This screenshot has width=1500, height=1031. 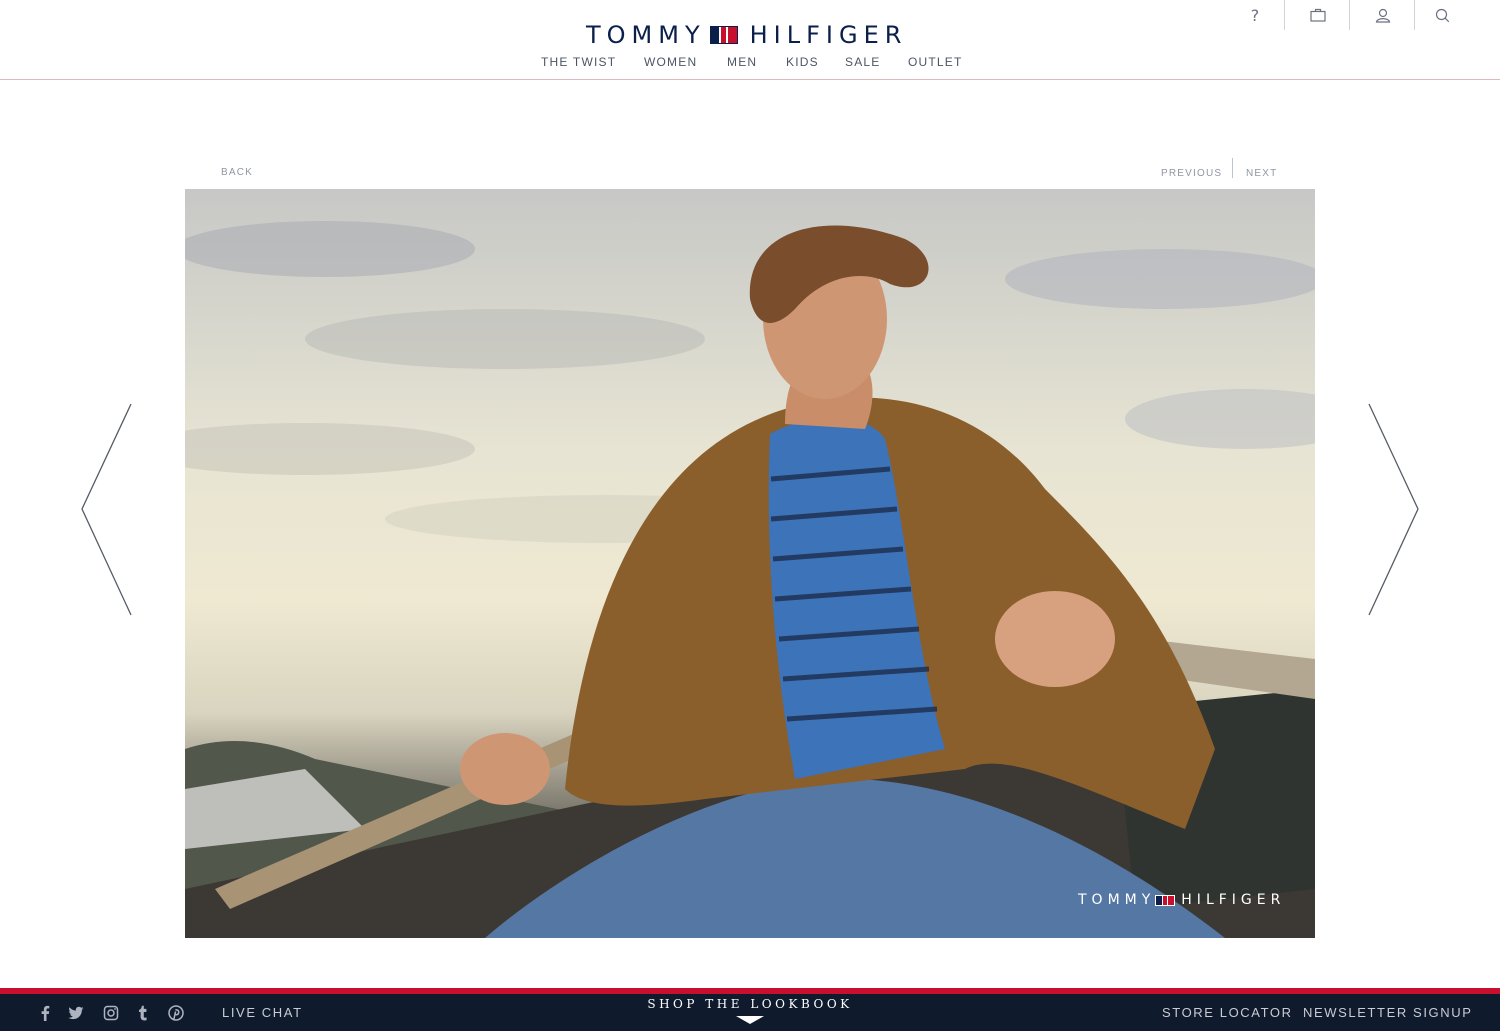 What do you see at coordinates (176, 1013) in the screenshot?
I see `pinterest-icon` at bounding box center [176, 1013].